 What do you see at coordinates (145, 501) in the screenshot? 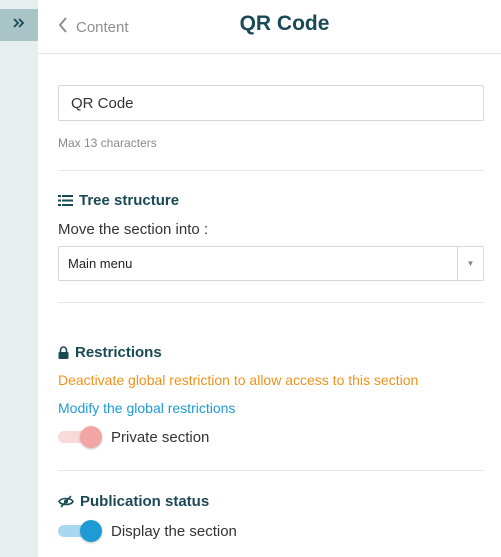
I see `publication-title: Publication status` at bounding box center [145, 501].